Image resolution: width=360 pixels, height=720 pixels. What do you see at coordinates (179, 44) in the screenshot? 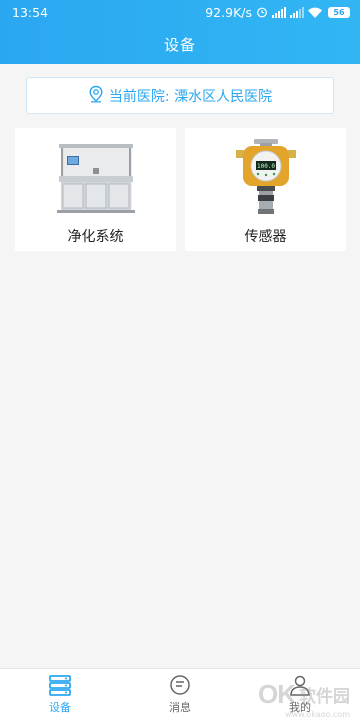
I see `page-title: 设备` at bounding box center [179, 44].